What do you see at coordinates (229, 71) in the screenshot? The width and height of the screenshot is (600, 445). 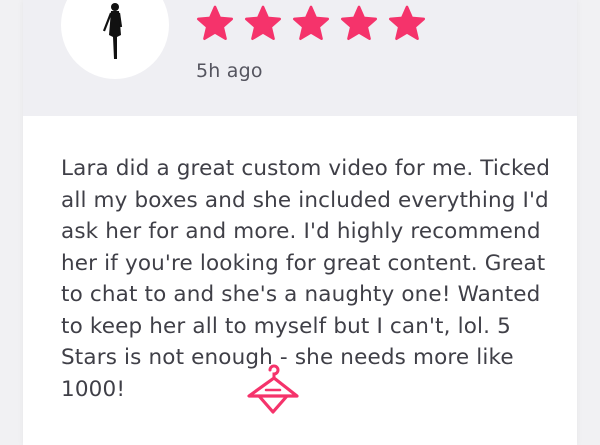 I see `review-time: 5h ago` at bounding box center [229, 71].